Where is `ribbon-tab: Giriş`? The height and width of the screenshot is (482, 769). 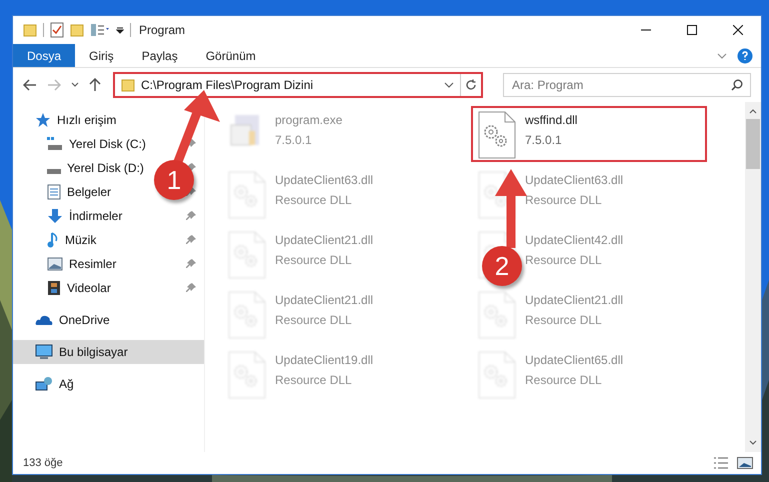 ribbon-tab: Giriş is located at coordinates (101, 55).